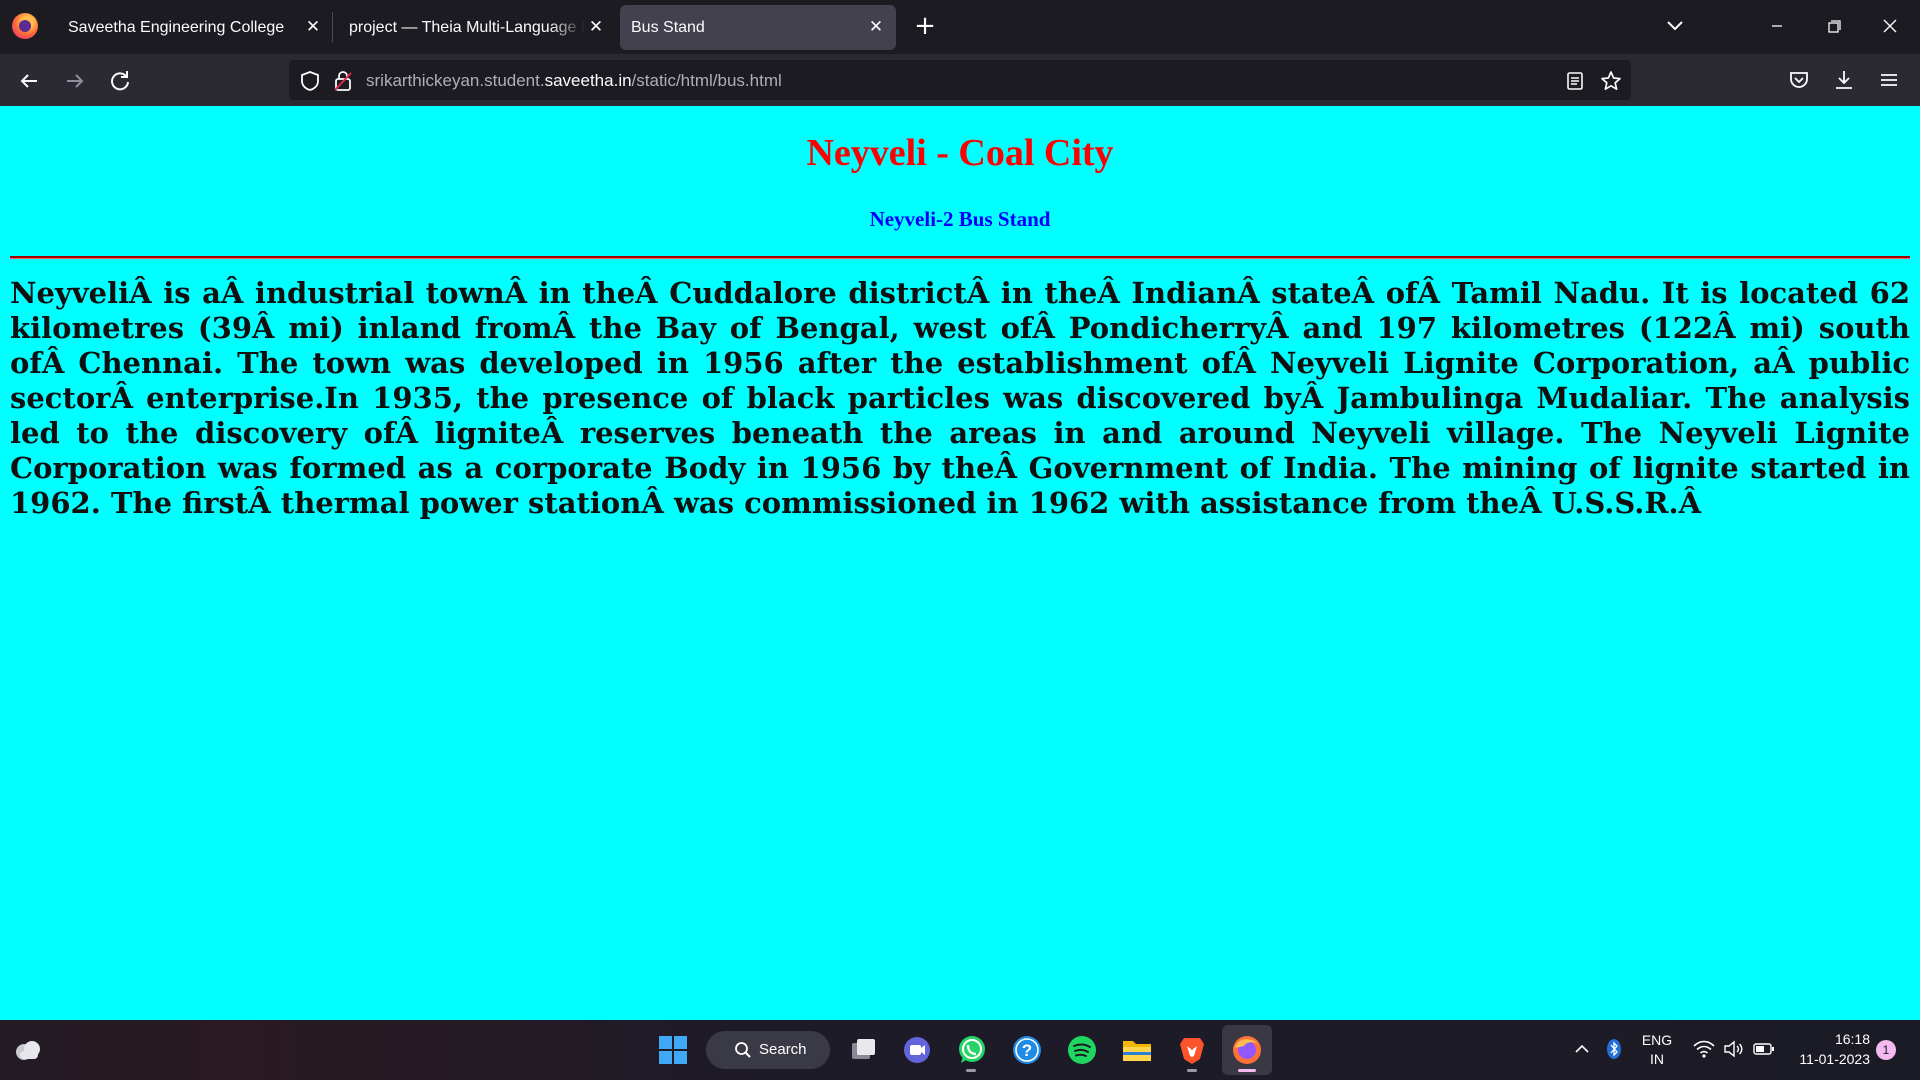 This screenshot has width=1920, height=1080. What do you see at coordinates (1834, 1059) in the screenshot?
I see `clock-date: 11-01-2023` at bounding box center [1834, 1059].